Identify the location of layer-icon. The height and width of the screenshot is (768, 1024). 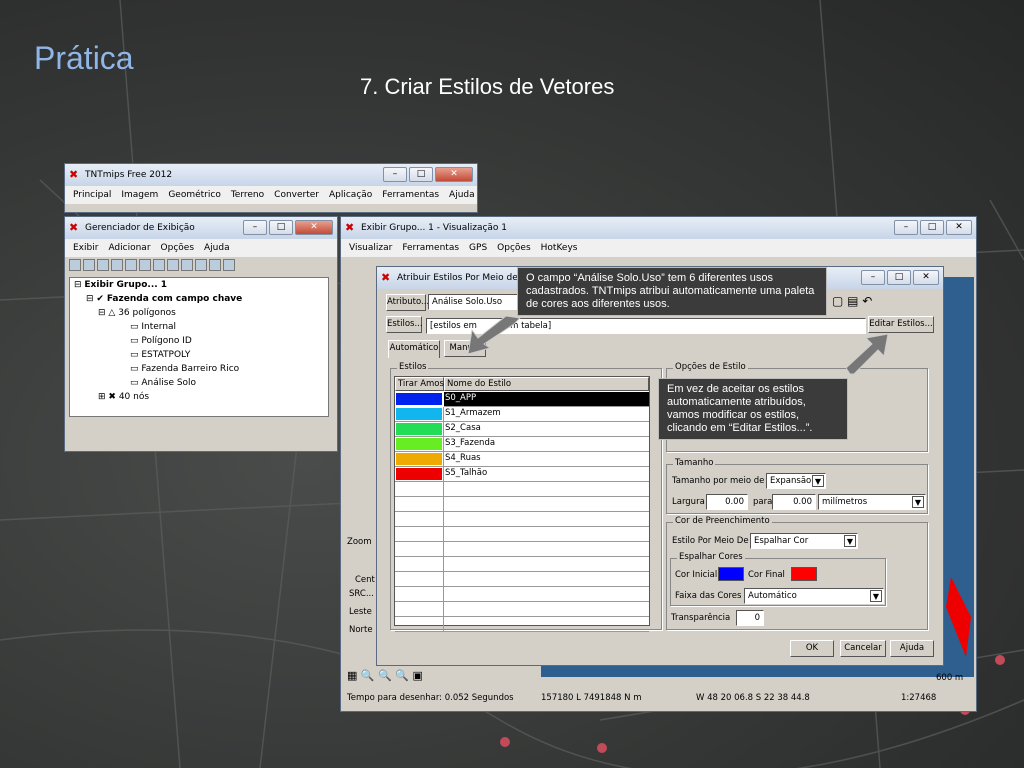
(117, 265).